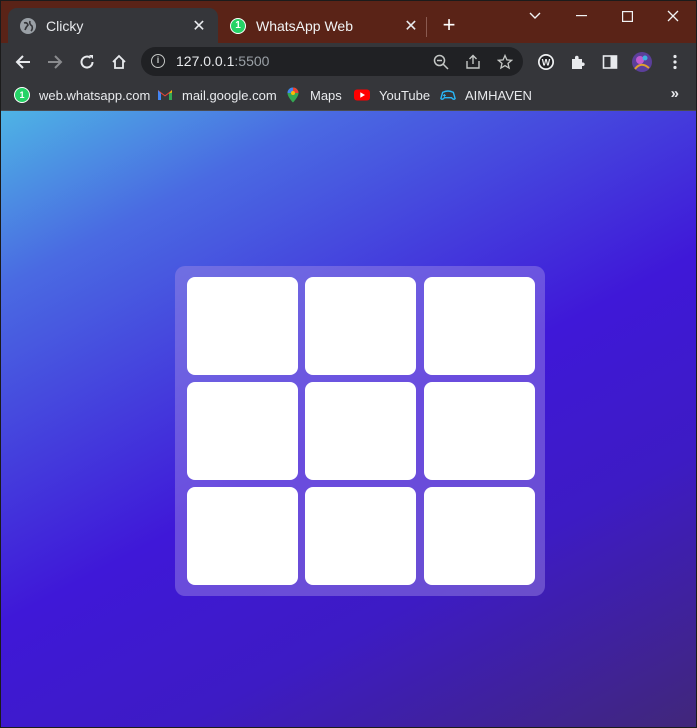 This screenshot has width=697, height=728. I want to click on tab-separator, so click(426, 27).